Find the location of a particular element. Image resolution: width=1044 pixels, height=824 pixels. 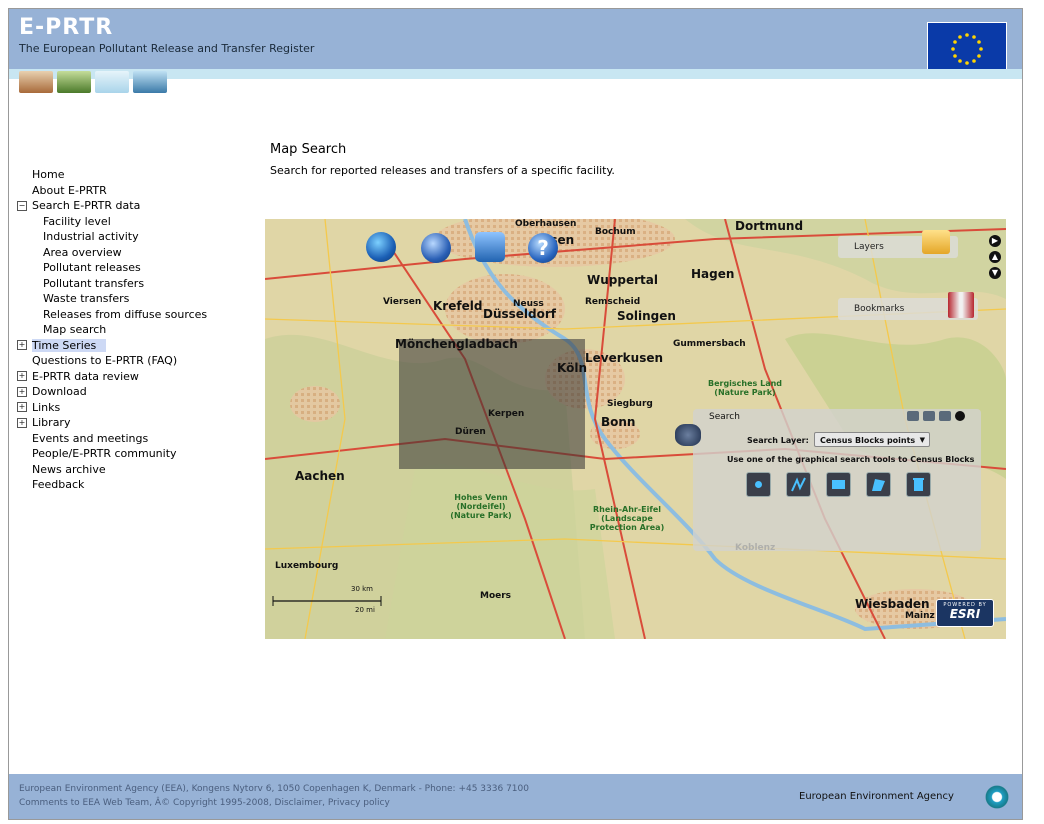

nav-item-label: Feedback is located at coordinates (58, 485).